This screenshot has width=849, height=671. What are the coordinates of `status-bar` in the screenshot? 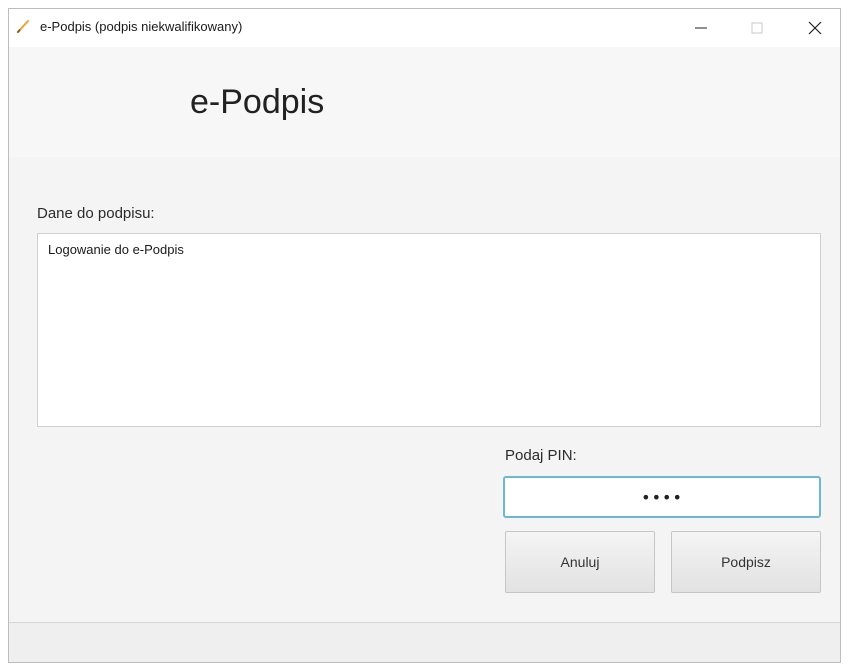 It's located at (424, 642).